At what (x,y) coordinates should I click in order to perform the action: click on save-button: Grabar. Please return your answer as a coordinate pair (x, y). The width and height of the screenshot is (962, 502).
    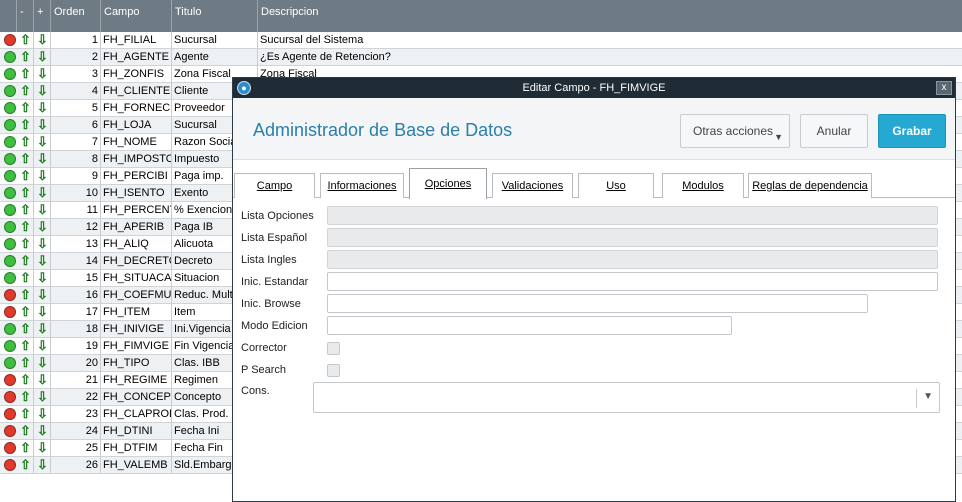
    Looking at the image, I should click on (912, 131).